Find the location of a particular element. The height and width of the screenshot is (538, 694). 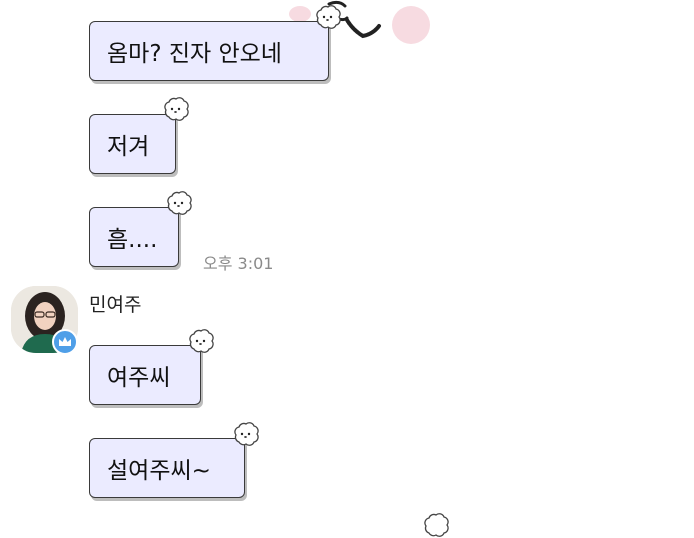

message-bubble: 옴마? 진자 안오네 is located at coordinates (209, 51).